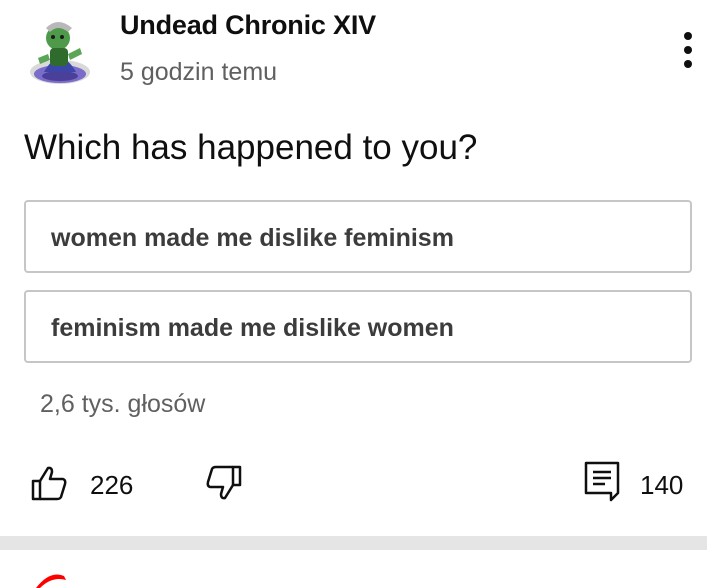 This screenshot has width=707, height=588. What do you see at coordinates (688, 50) in the screenshot?
I see `more-vert-icon` at bounding box center [688, 50].